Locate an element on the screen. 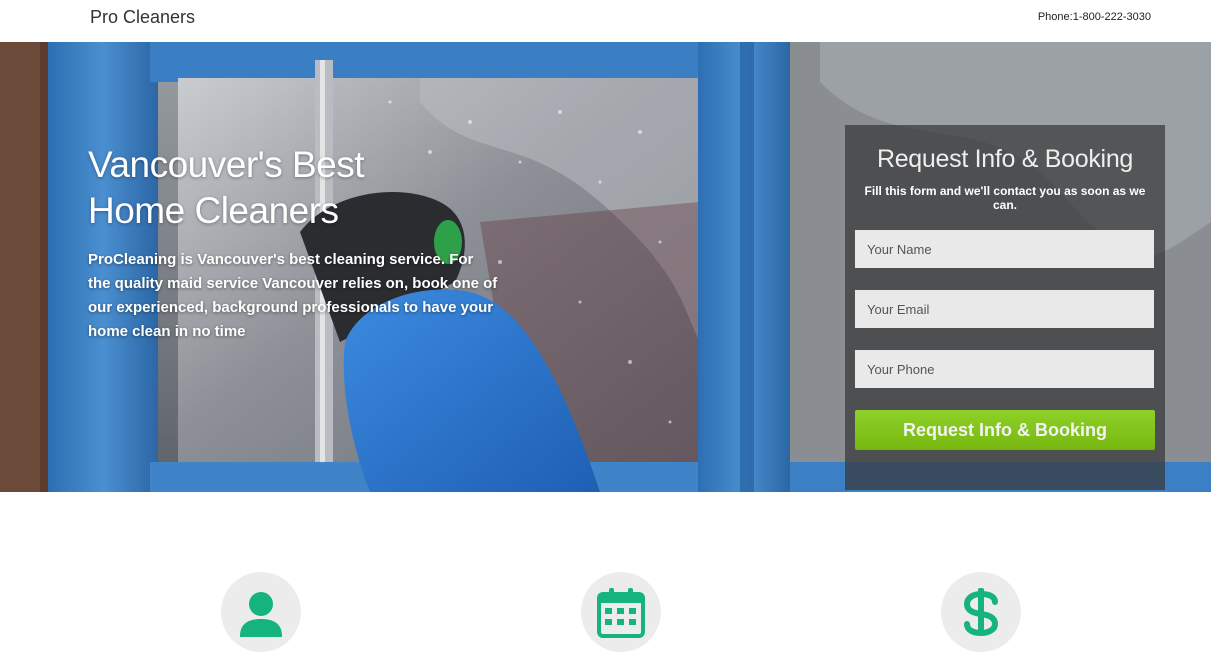 The height and width of the screenshot is (652, 1211). calendar-icon is located at coordinates (621, 613).